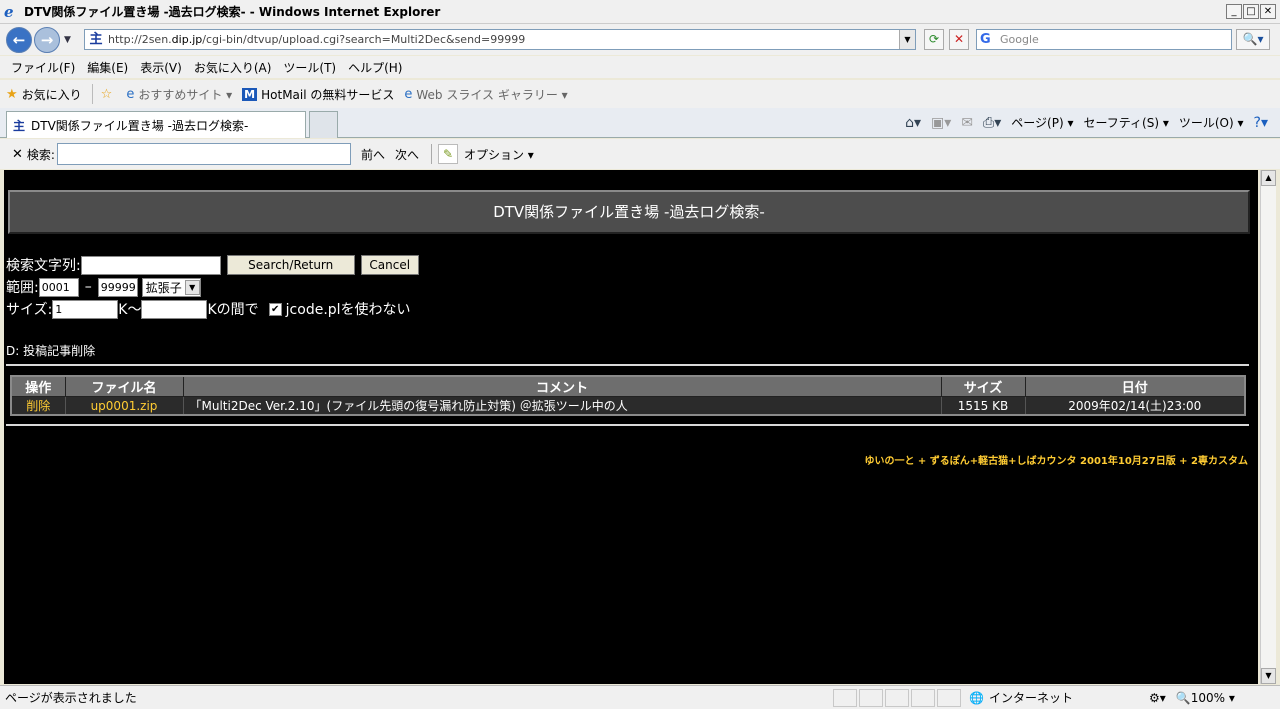 This screenshot has width=1280, height=709. I want to click on range-row: 範囲: 0001 – 99999 拡張子 ▼, so click(212, 287).